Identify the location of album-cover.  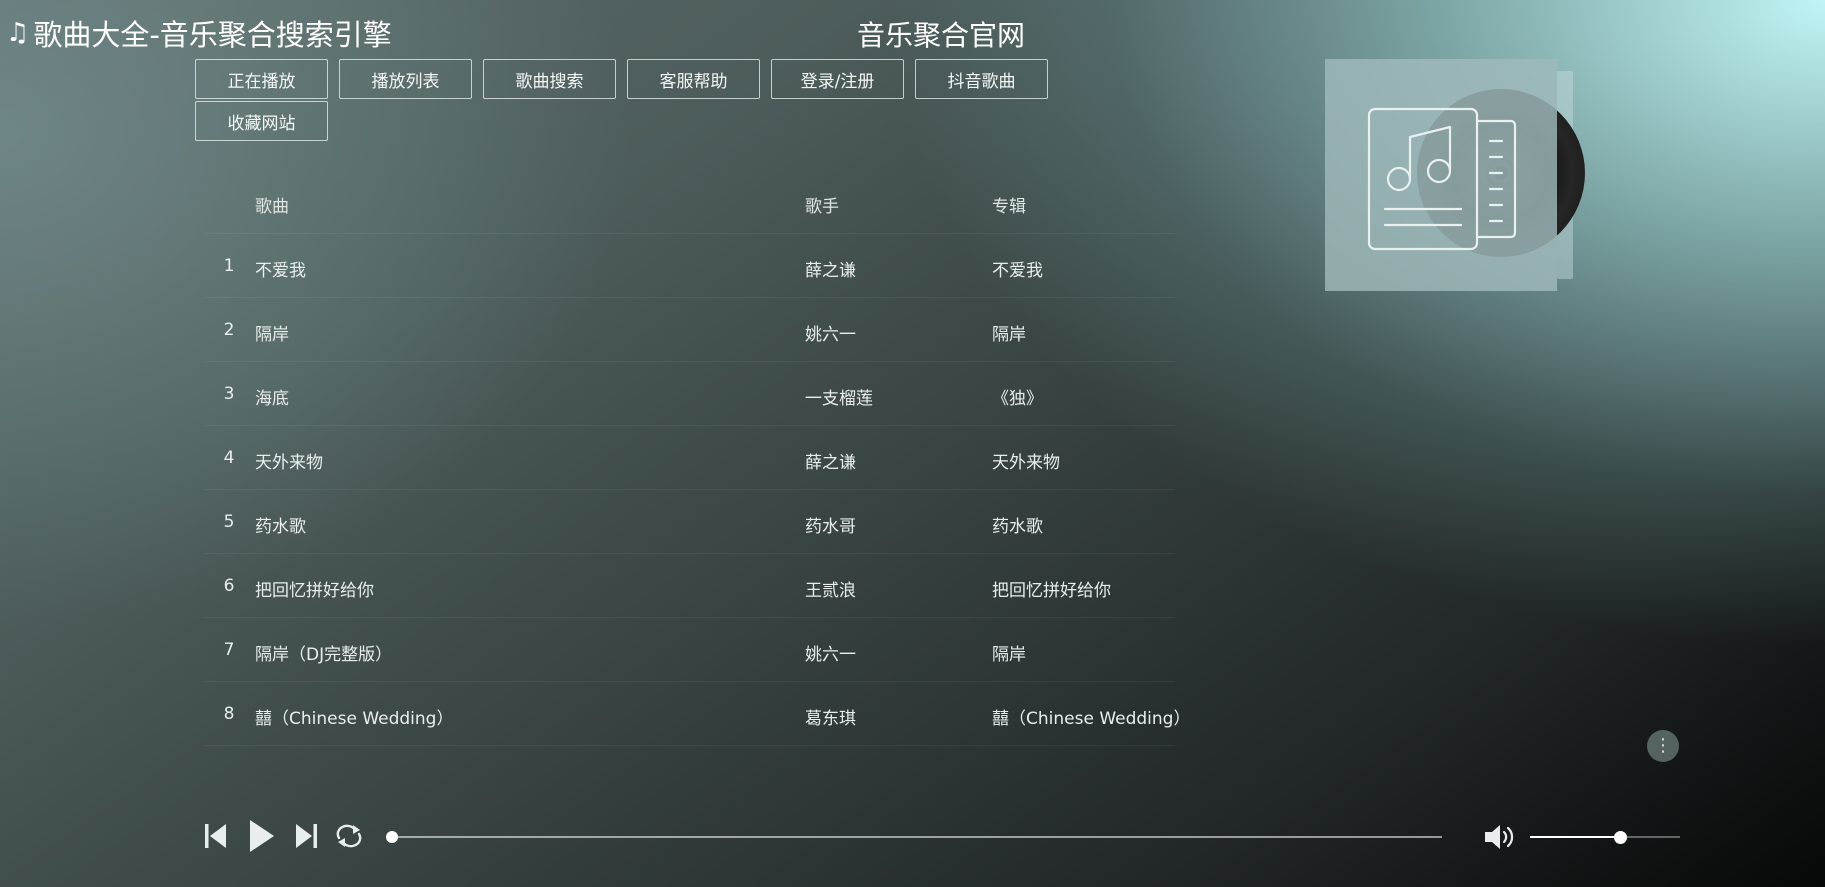
(1455, 175).